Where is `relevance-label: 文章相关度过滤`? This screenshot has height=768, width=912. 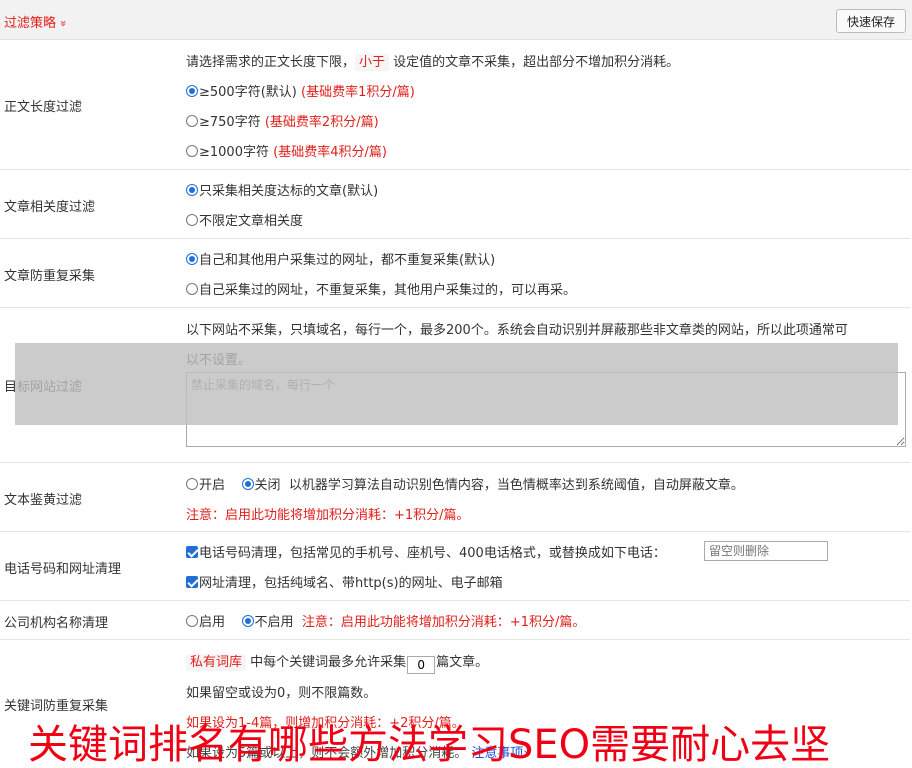 relevance-label: 文章相关度过滤 is located at coordinates (50, 207).